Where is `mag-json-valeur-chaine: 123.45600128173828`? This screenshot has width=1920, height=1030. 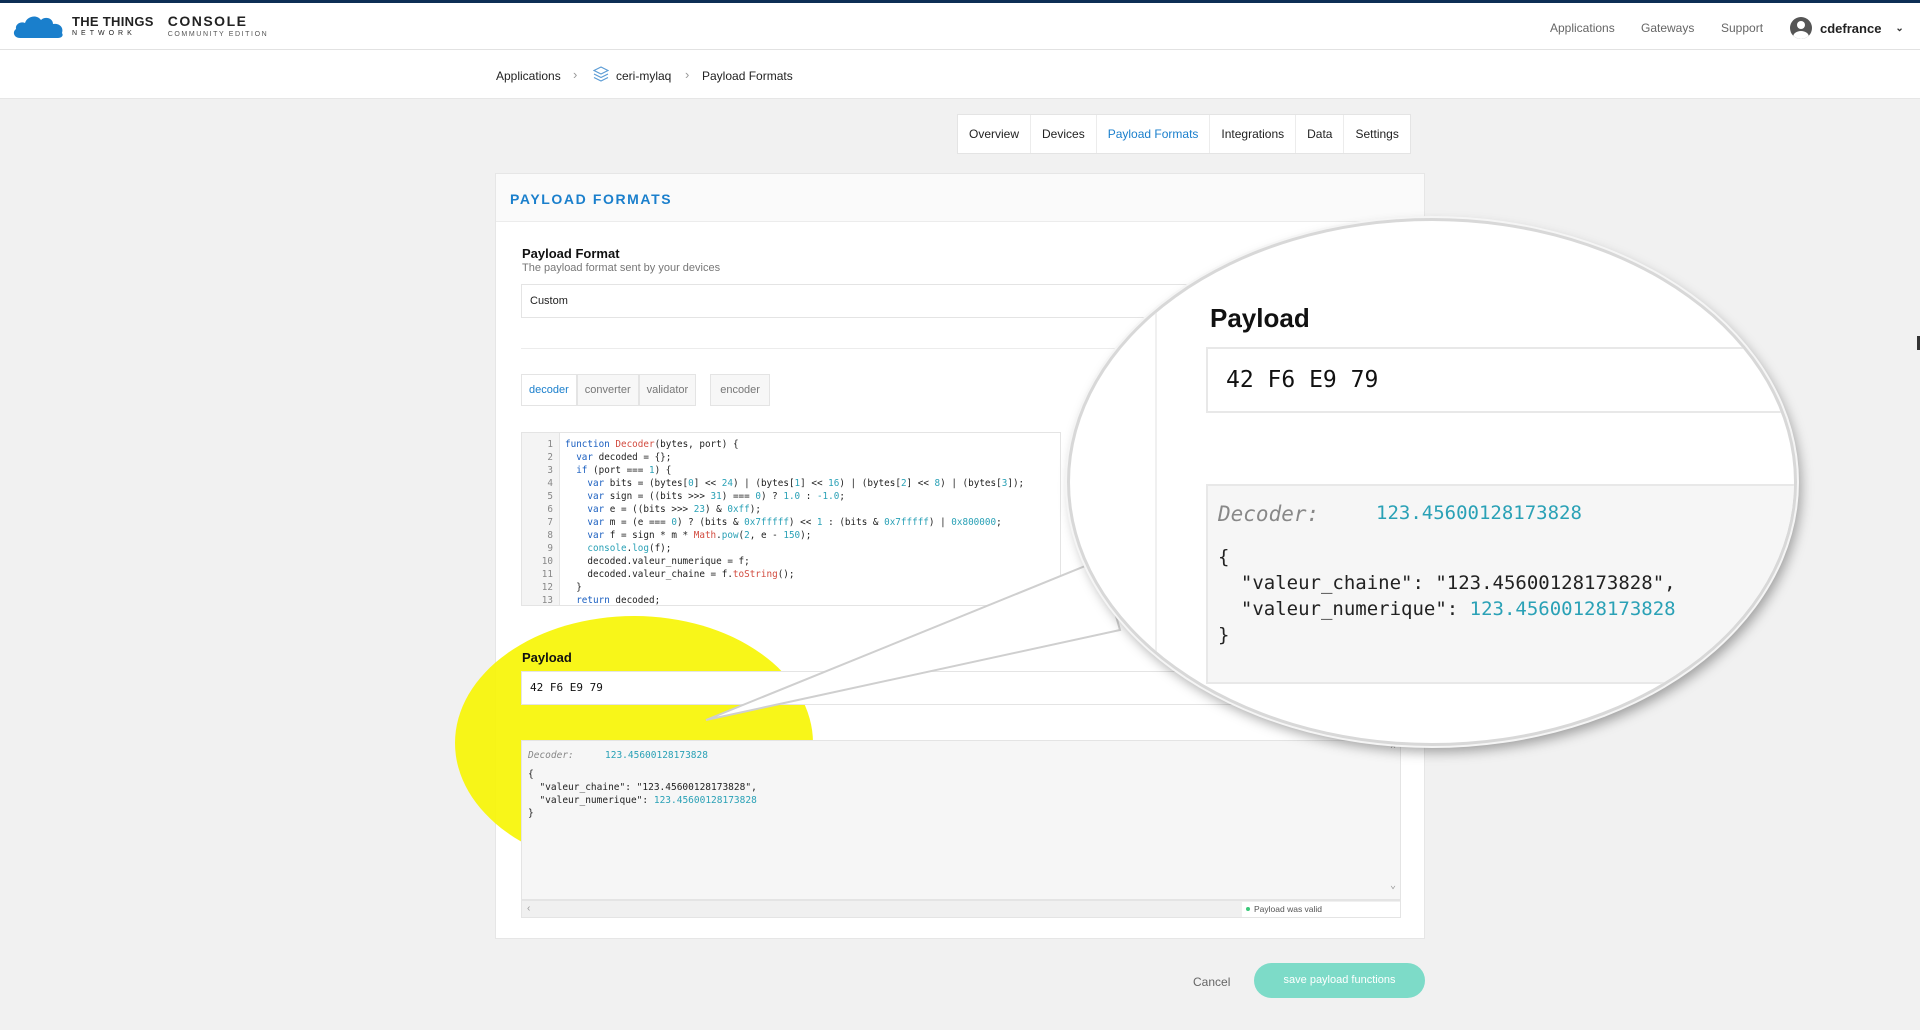 mag-json-valeur-chaine: 123.45600128173828 is located at coordinates (1549, 583).